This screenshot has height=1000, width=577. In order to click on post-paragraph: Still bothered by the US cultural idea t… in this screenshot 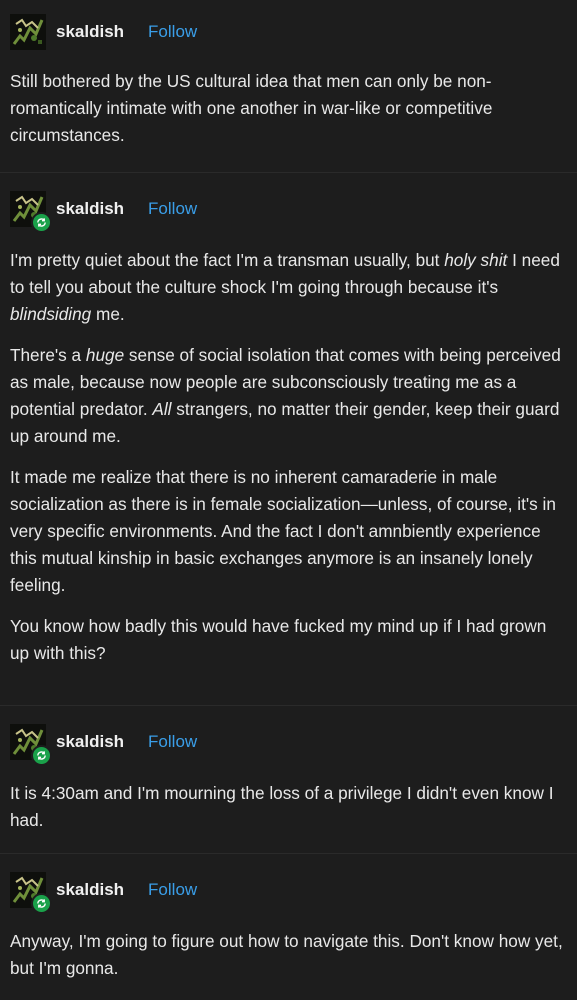, I will do `click(286, 108)`.